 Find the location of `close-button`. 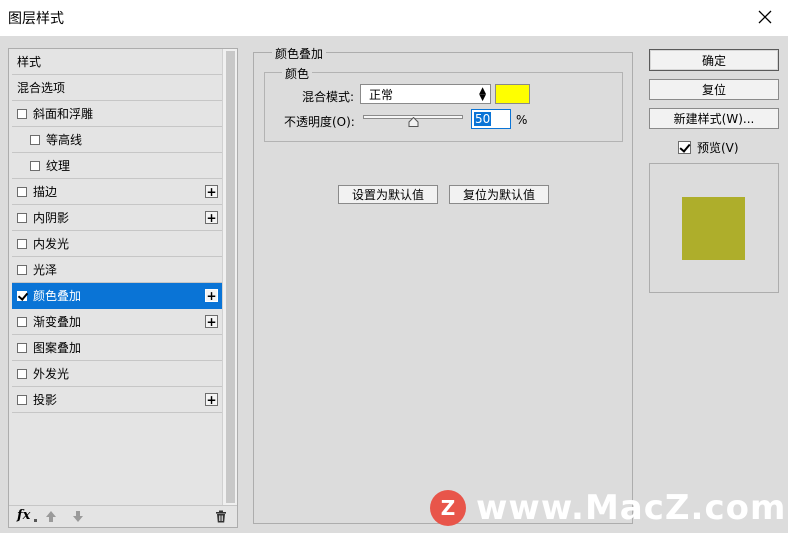

close-button is located at coordinates (765, 16).